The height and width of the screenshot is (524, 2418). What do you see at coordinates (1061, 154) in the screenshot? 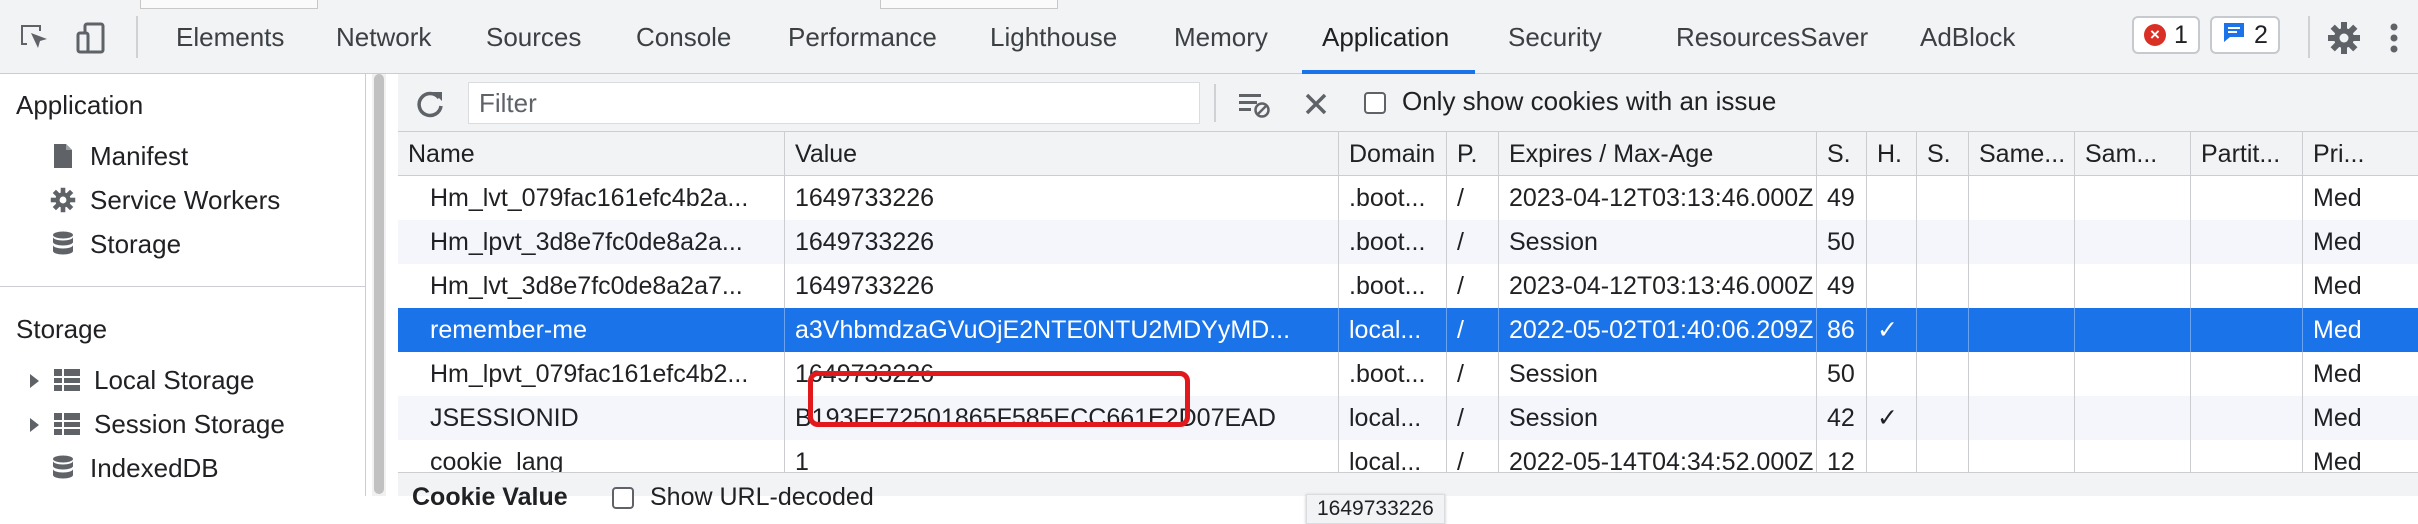
I see `column-header-value: Value` at bounding box center [1061, 154].